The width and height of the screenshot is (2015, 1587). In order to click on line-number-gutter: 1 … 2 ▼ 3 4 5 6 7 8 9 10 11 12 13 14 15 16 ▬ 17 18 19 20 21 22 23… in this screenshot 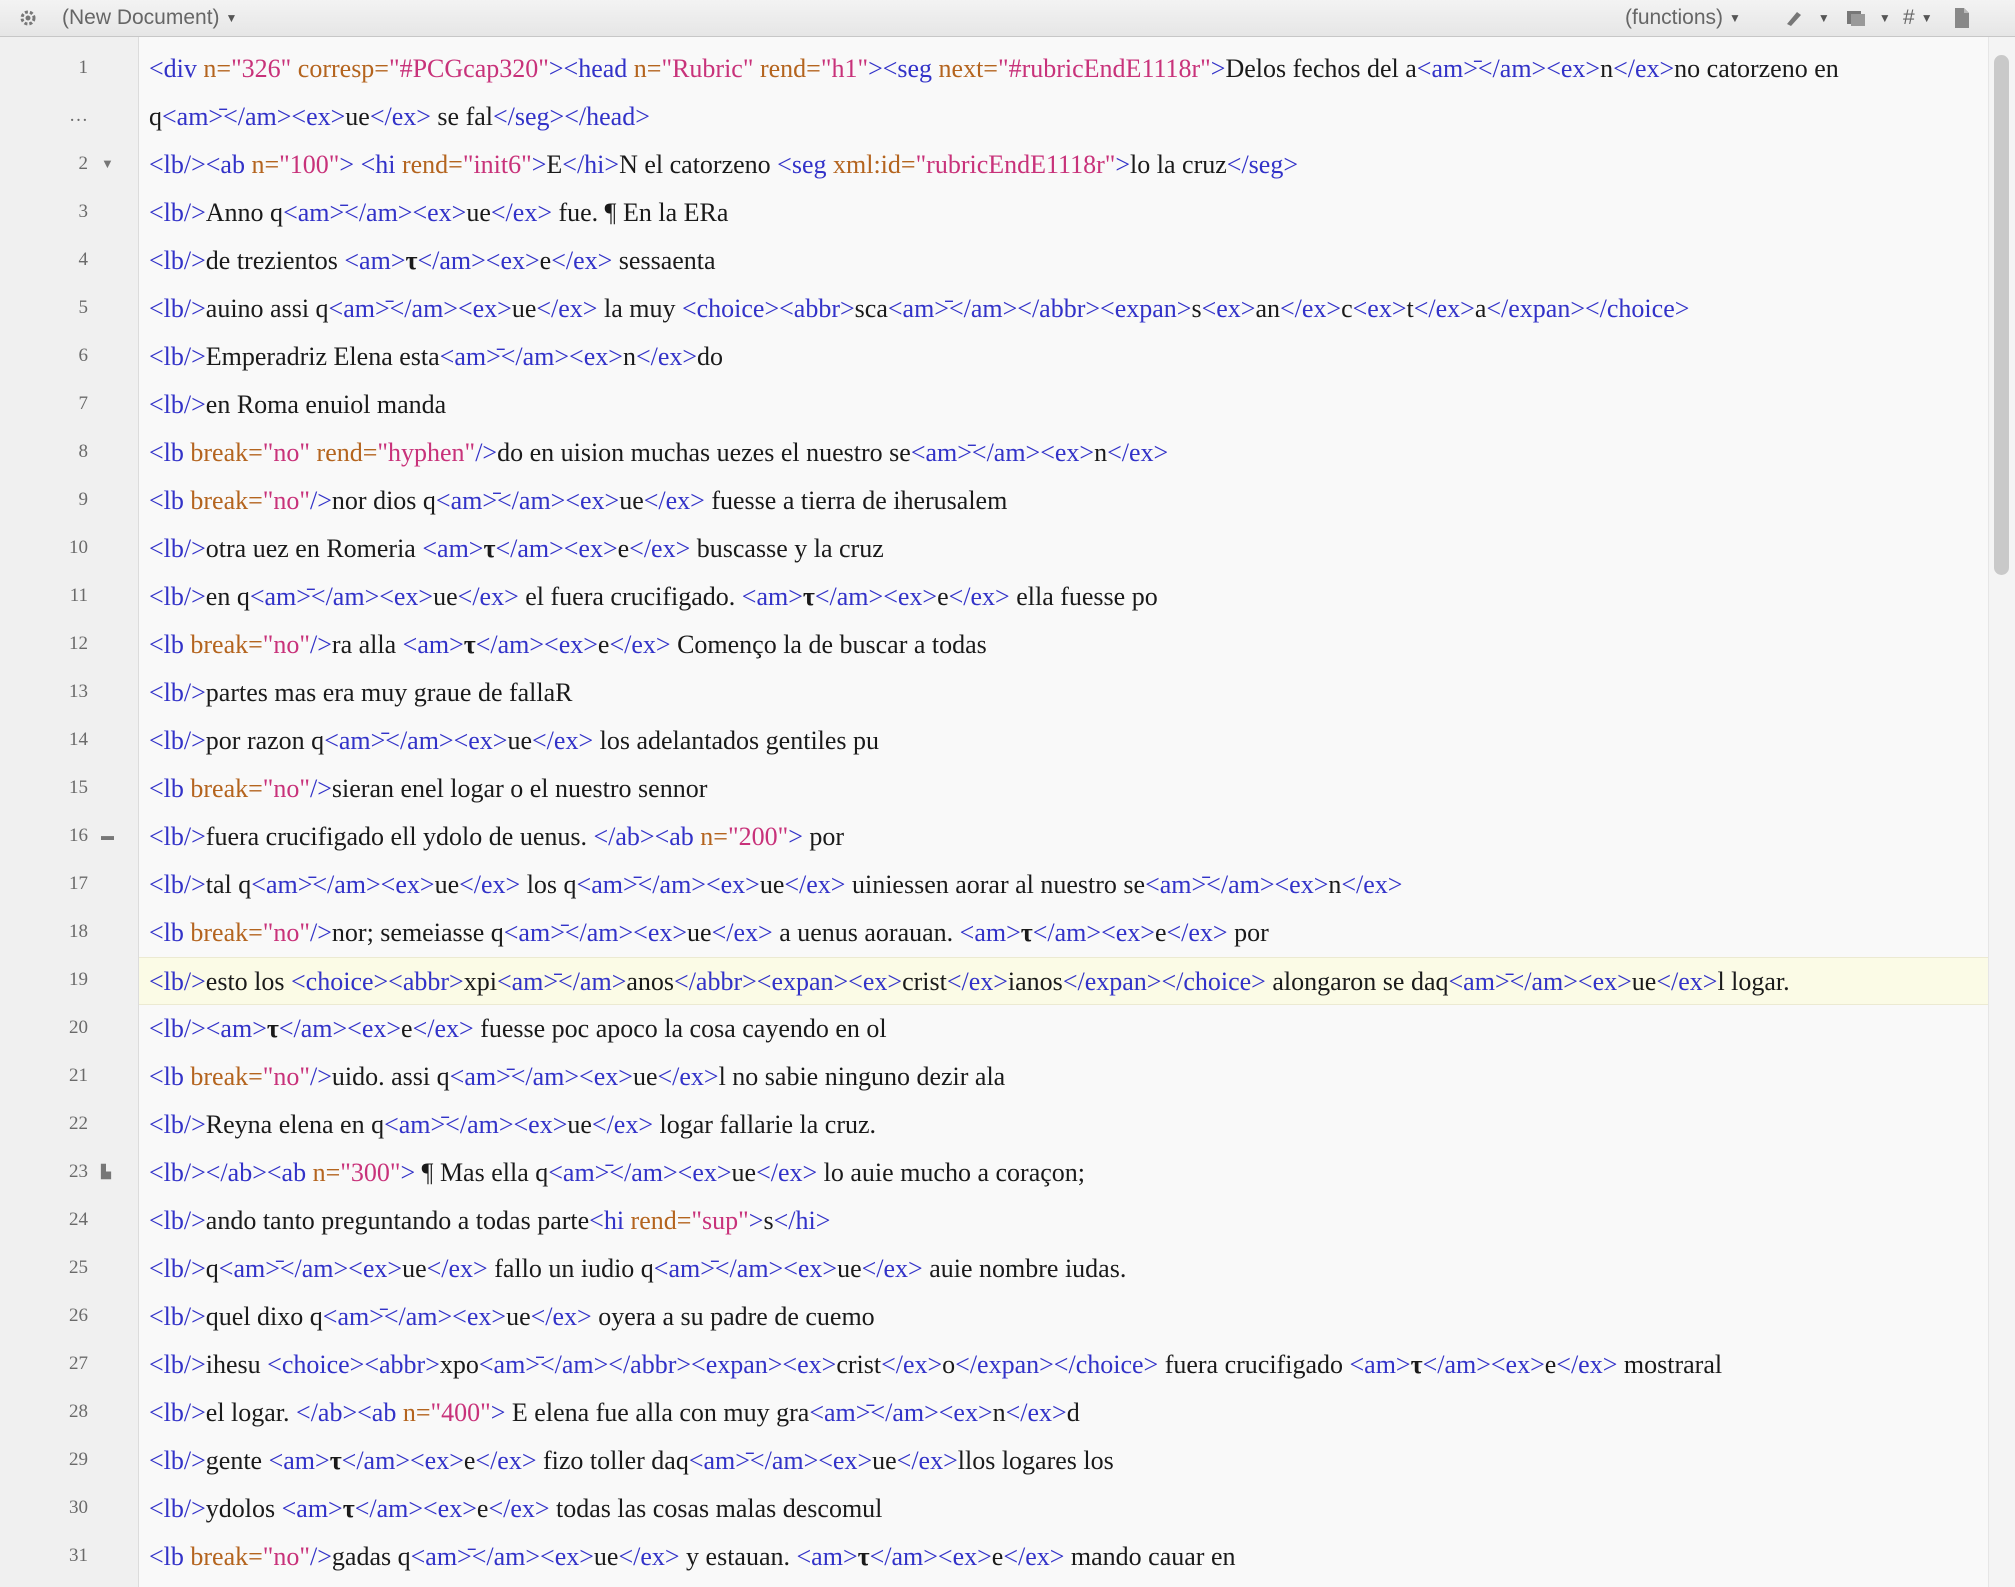, I will do `click(69, 812)`.